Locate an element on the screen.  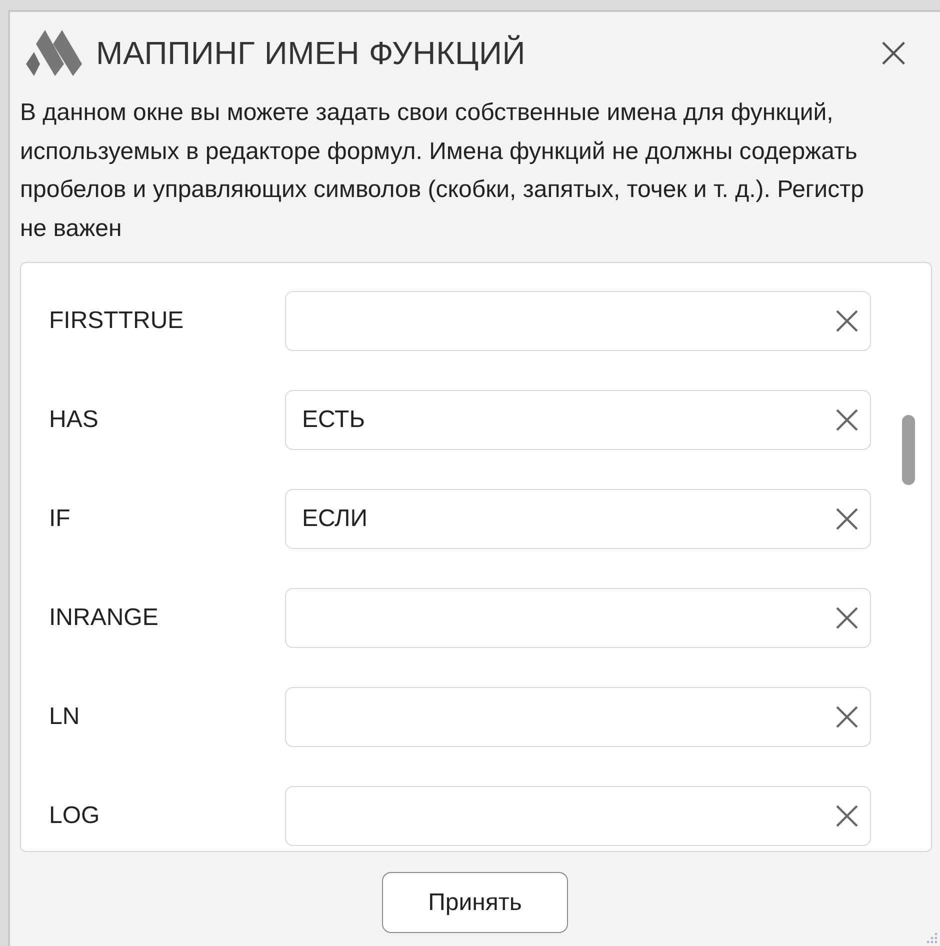
scrollbar-thumb is located at coordinates (908, 450).